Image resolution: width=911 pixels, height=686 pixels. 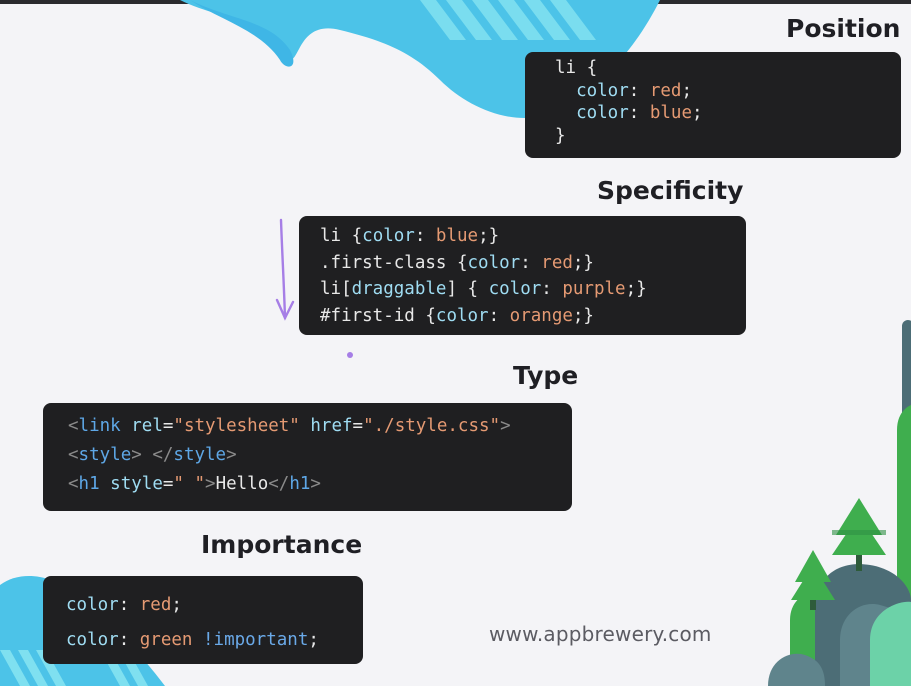 I want to click on pine-tree-large, so click(x=859, y=534).